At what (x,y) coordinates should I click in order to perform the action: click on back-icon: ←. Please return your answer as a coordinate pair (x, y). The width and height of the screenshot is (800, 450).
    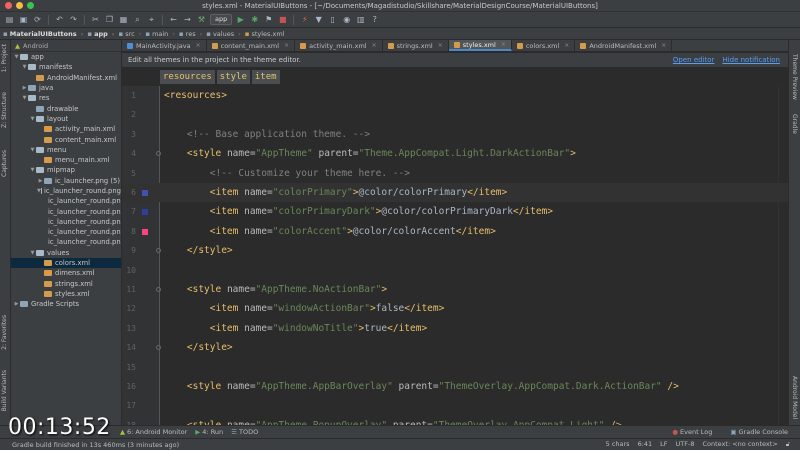
    Looking at the image, I should click on (173, 19).